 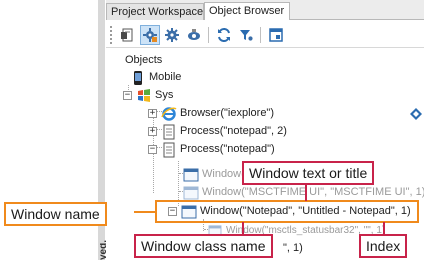 I want to click on callout-connector-window-name, so click(x=144, y=212).